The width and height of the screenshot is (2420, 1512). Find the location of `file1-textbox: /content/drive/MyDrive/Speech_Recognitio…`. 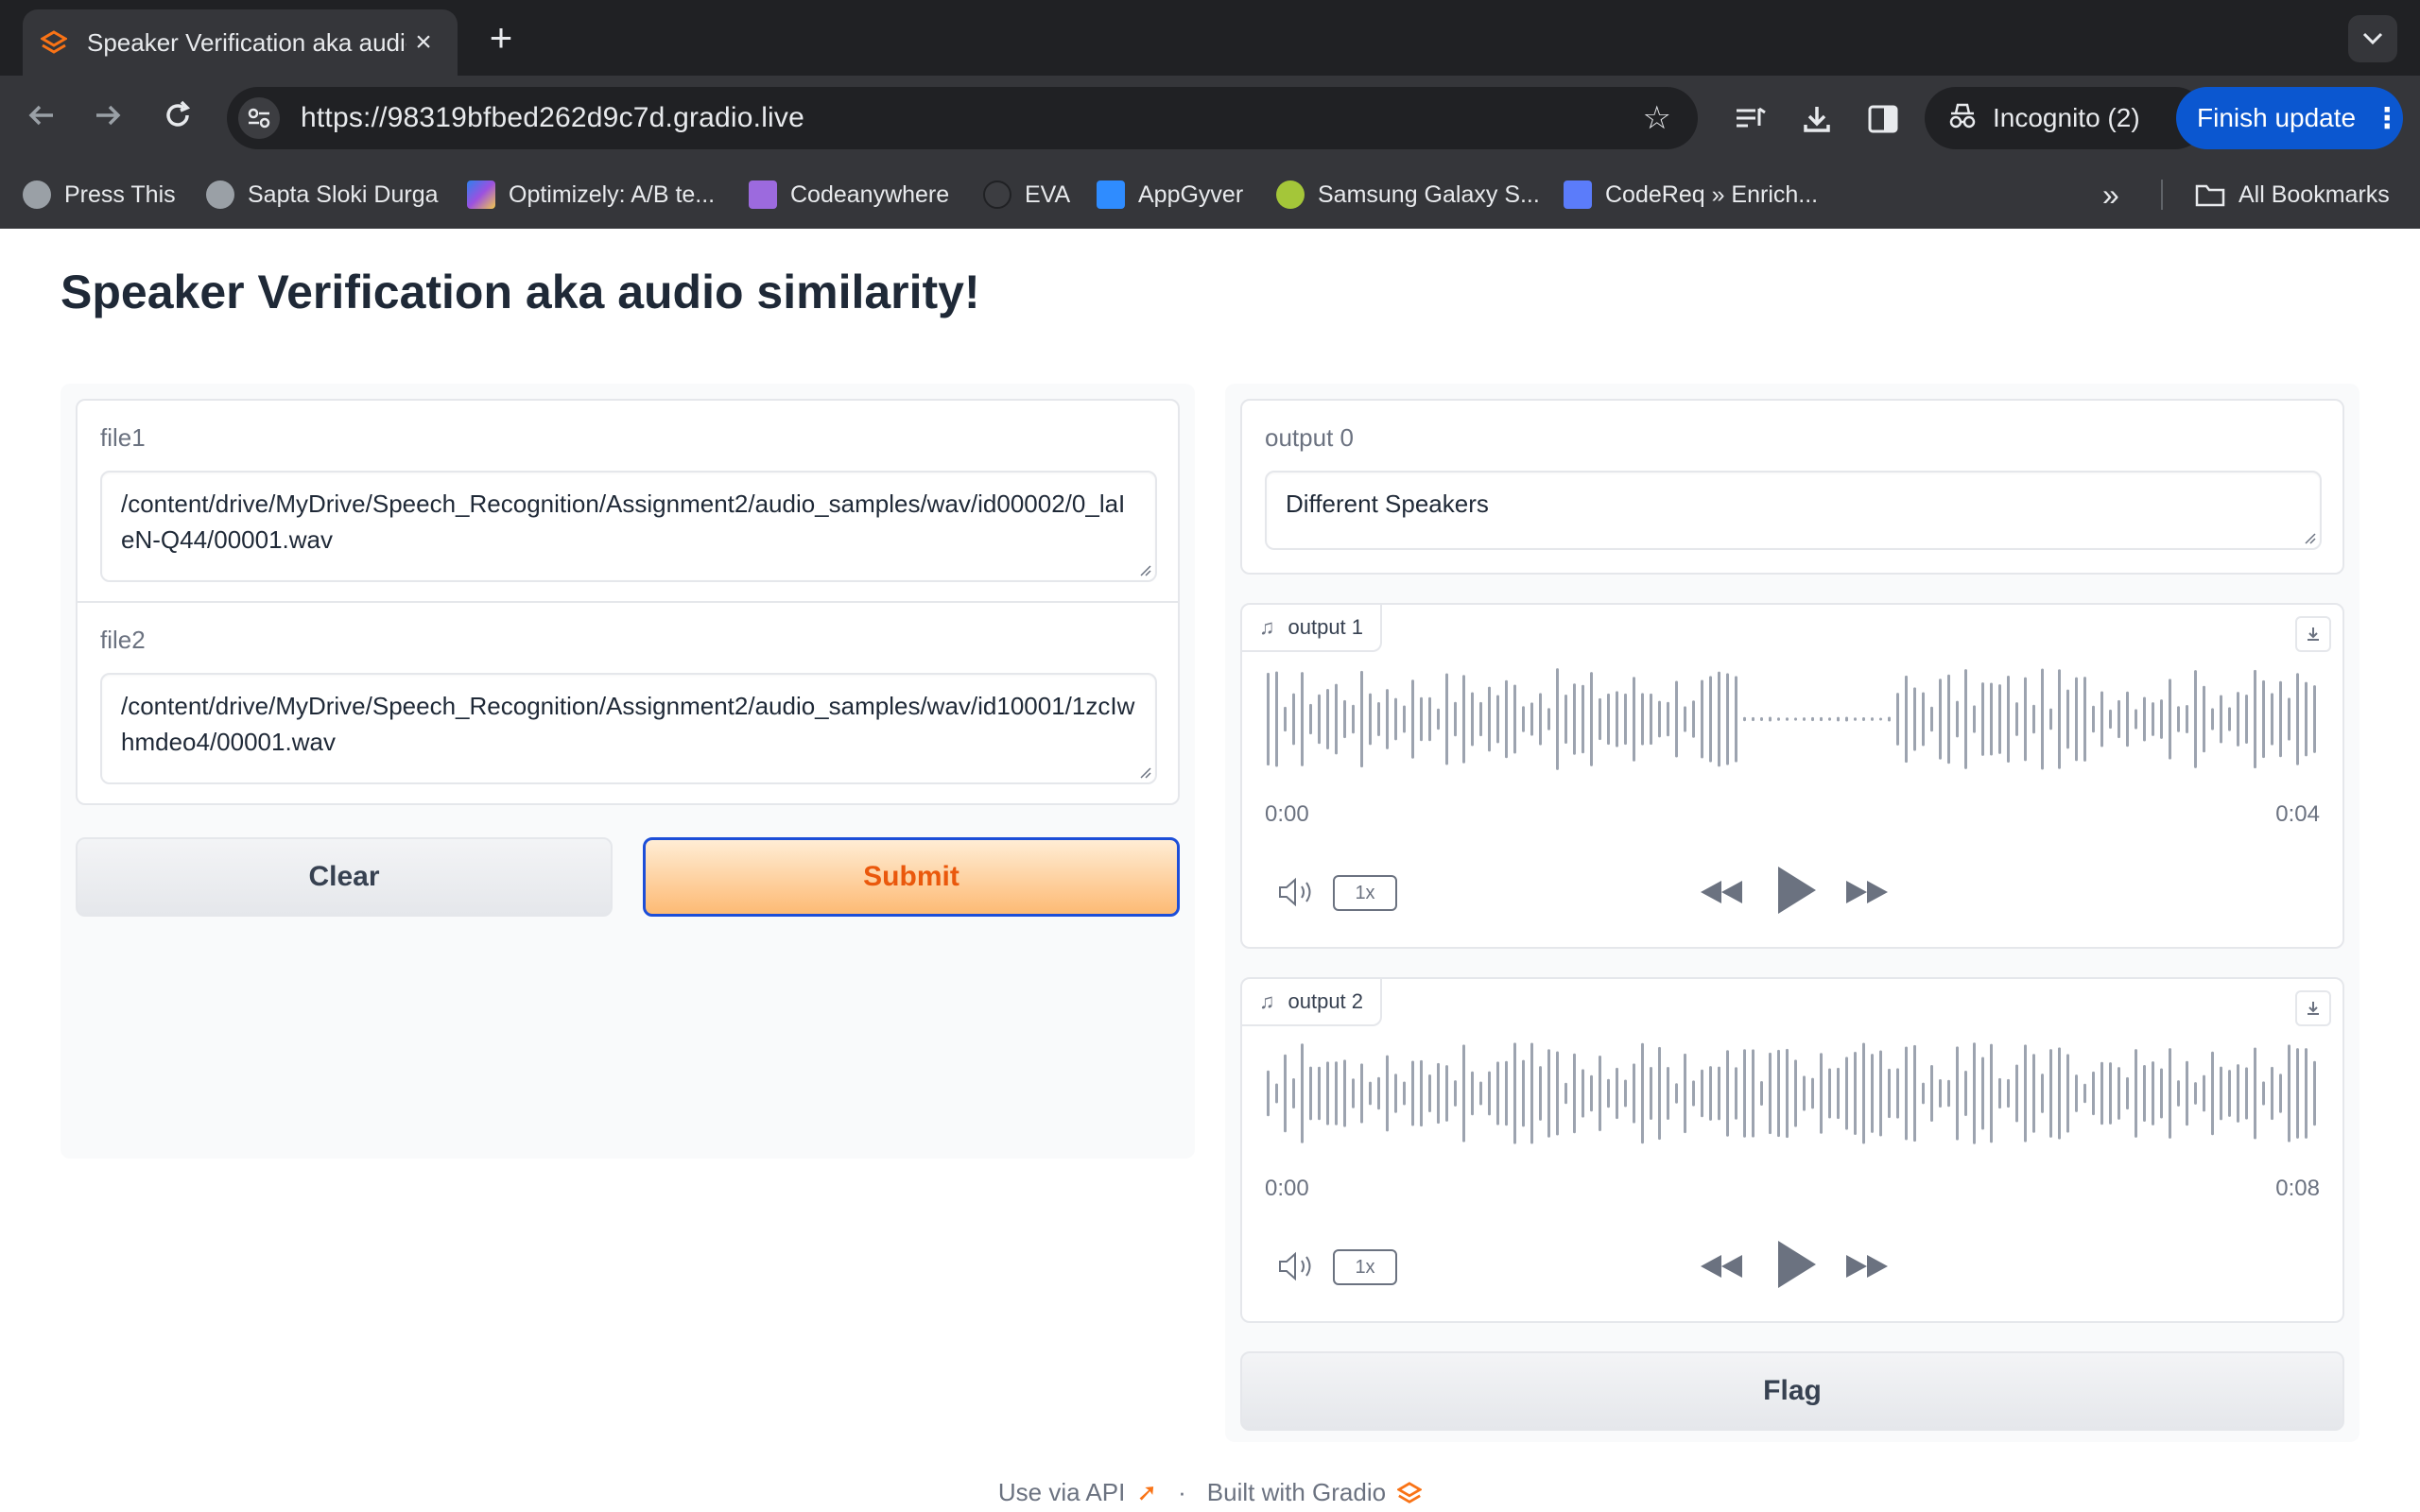

file1-textbox: /content/drive/MyDrive/Speech_Recognitio… is located at coordinates (628, 526).